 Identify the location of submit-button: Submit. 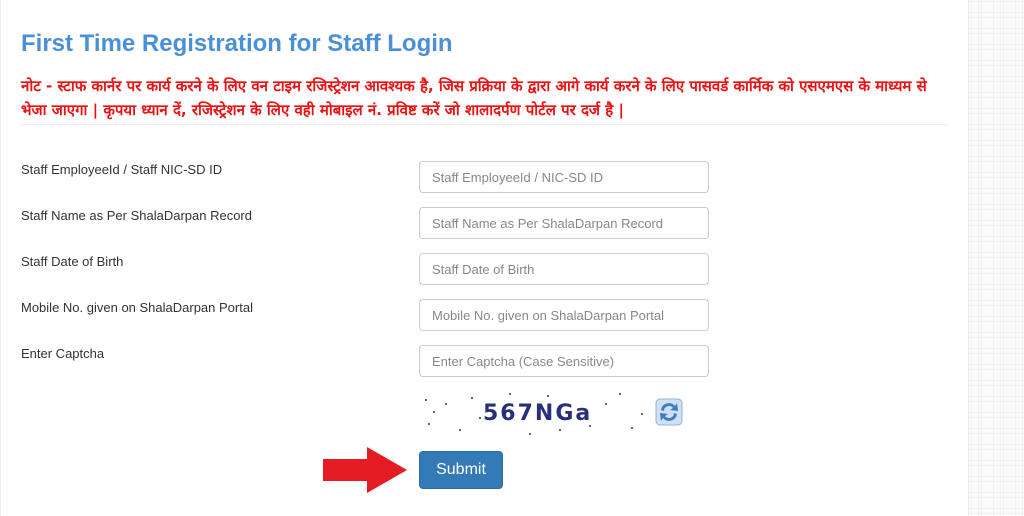
(461, 470).